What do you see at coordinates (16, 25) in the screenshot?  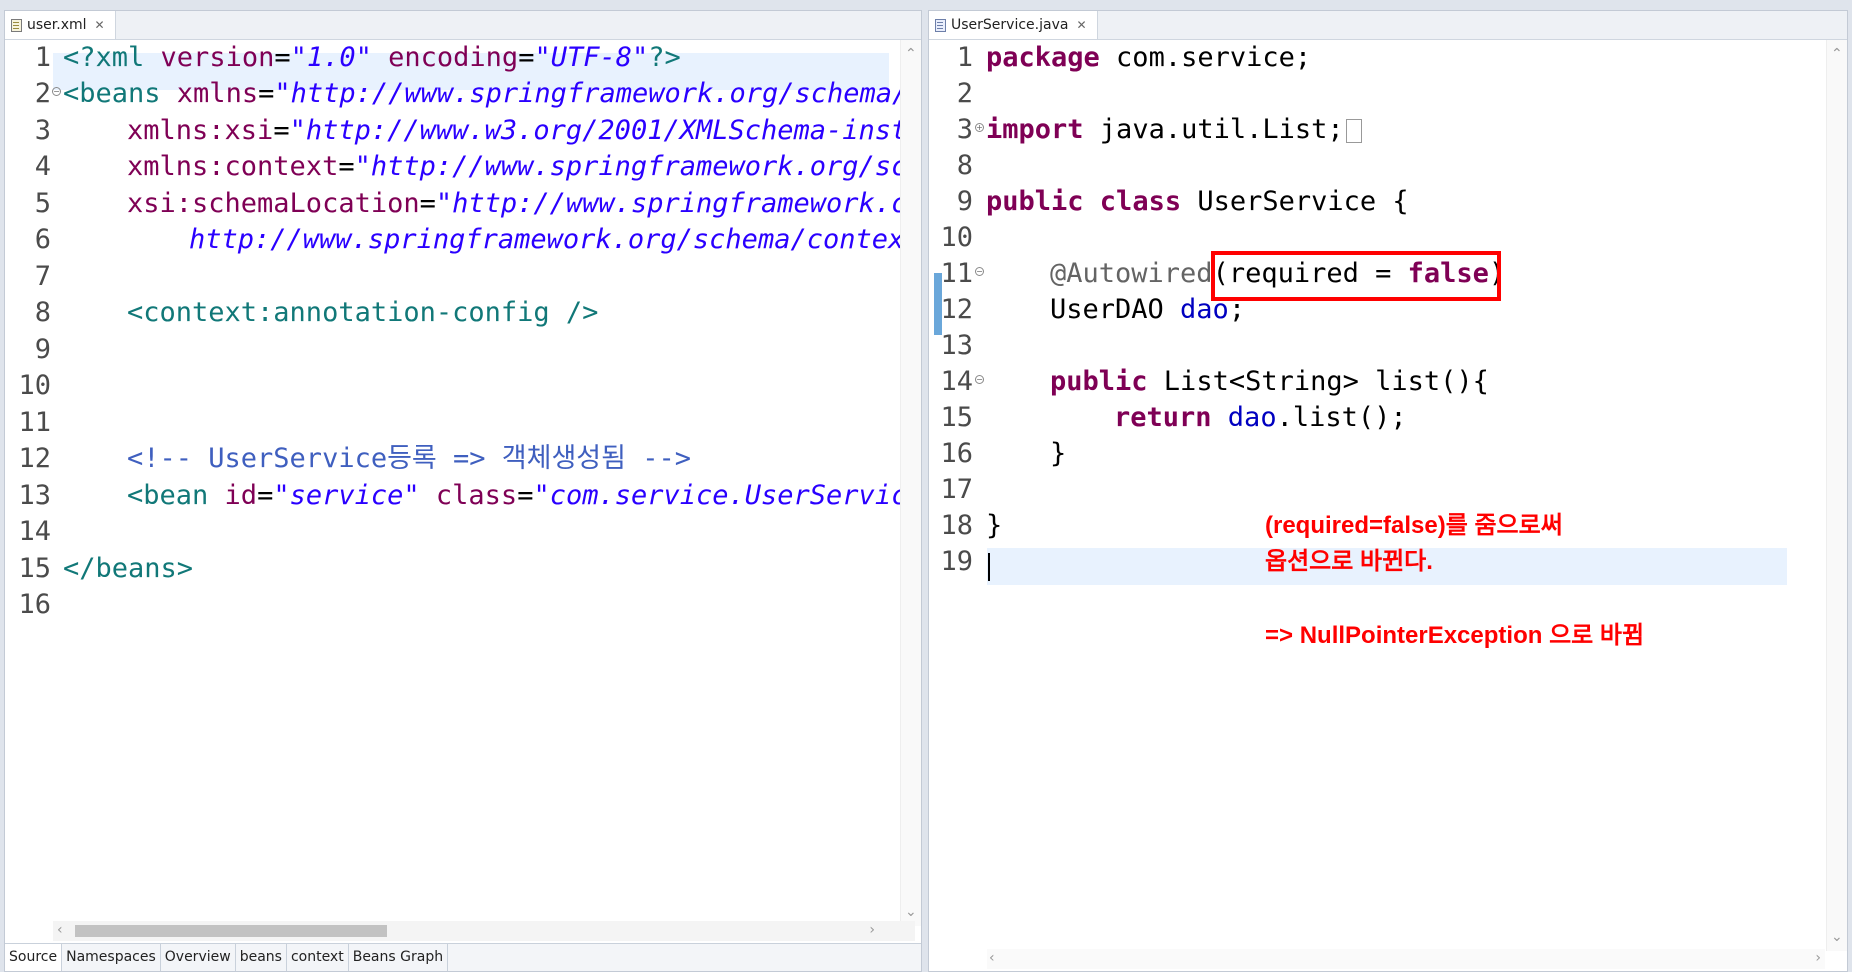 I see `file-xml-icon` at bounding box center [16, 25].